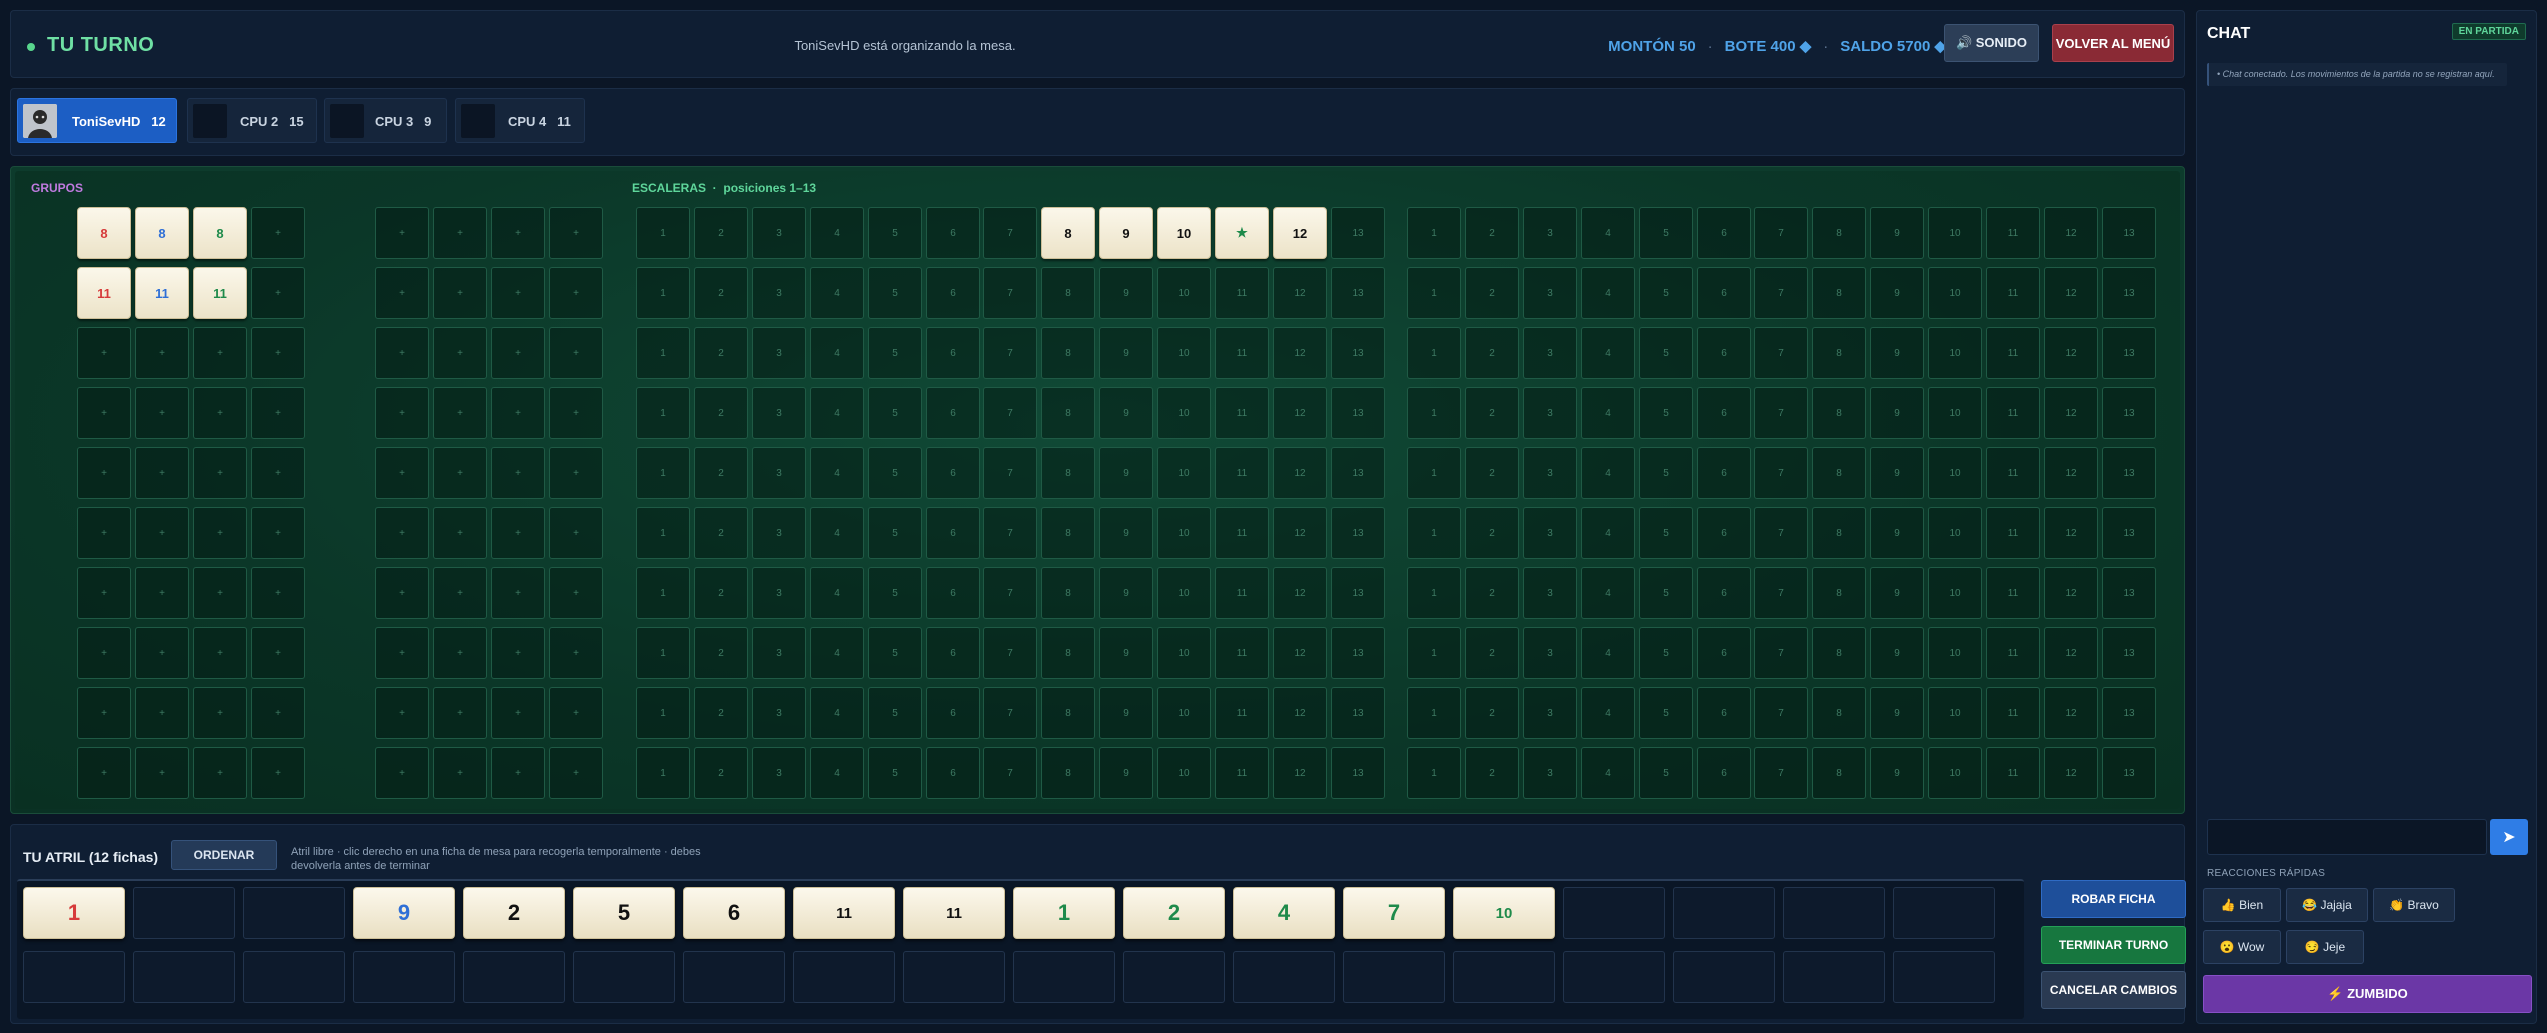  Describe the element at coordinates (224, 855) in the screenshot. I see `sort-button: ORDENAR` at that location.